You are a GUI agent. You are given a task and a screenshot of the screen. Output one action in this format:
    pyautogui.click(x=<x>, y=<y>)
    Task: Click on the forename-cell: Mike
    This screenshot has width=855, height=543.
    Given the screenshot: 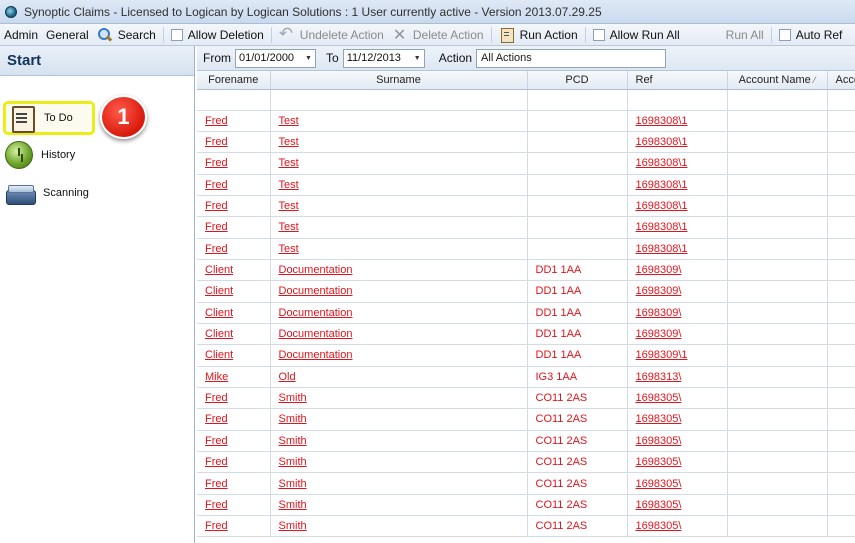 What is the action you would take?
    pyautogui.click(x=234, y=377)
    